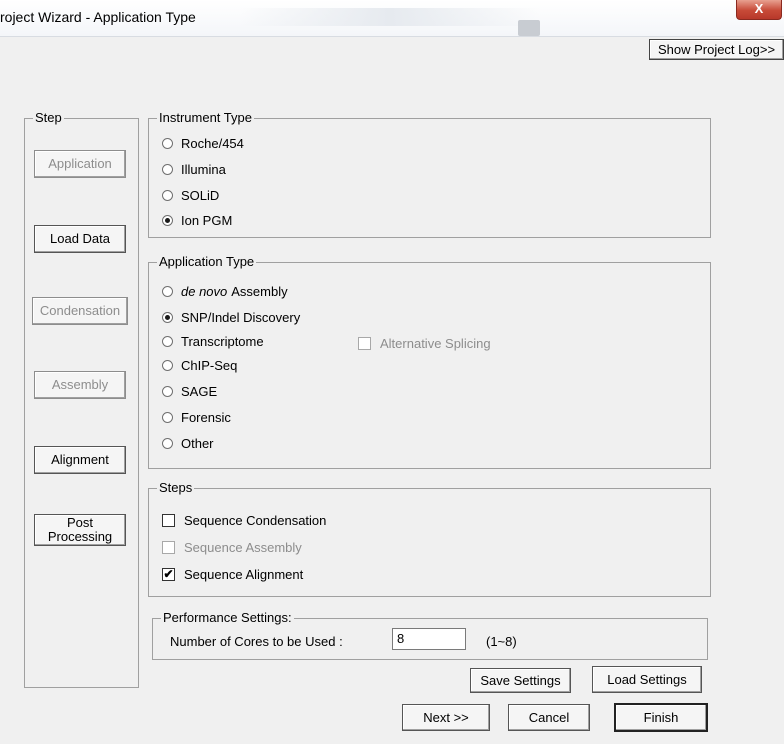 Image resolution: width=784 pixels, height=744 pixels. I want to click on step-assembly-button: Assembly, so click(80, 385).